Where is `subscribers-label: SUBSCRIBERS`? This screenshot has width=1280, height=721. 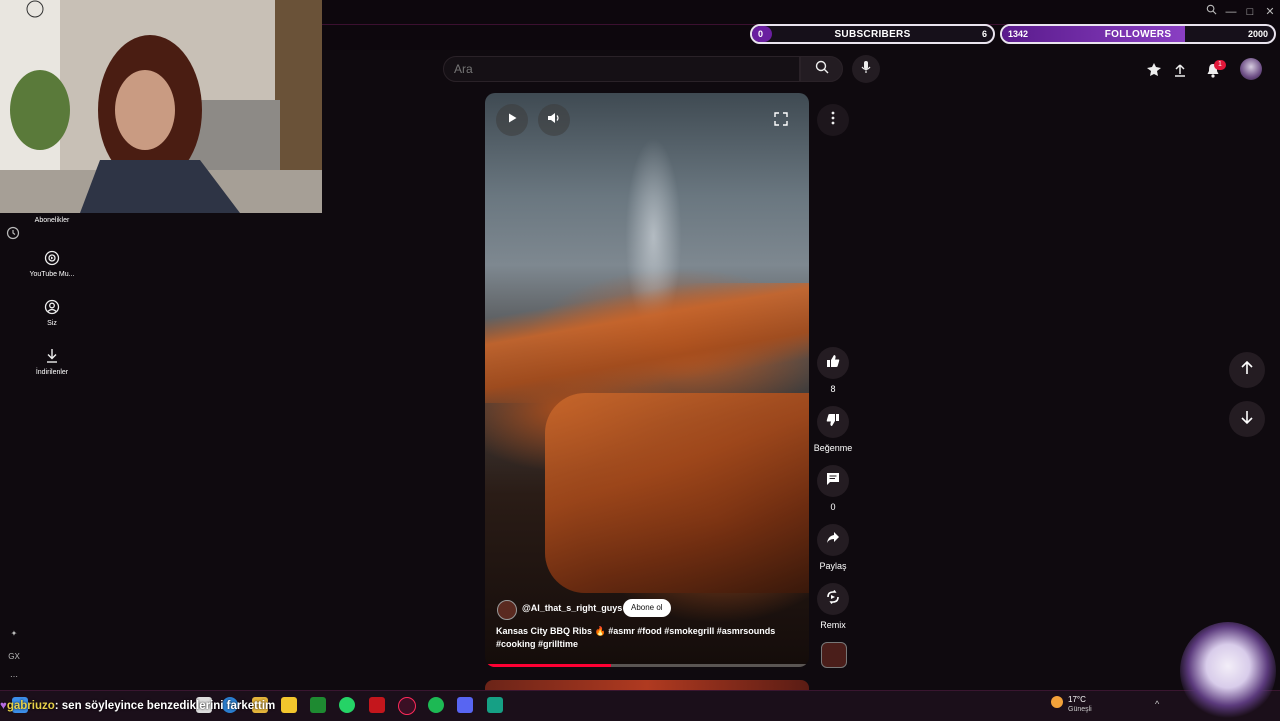 subscribers-label: SUBSCRIBERS is located at coordinates (872, 34).